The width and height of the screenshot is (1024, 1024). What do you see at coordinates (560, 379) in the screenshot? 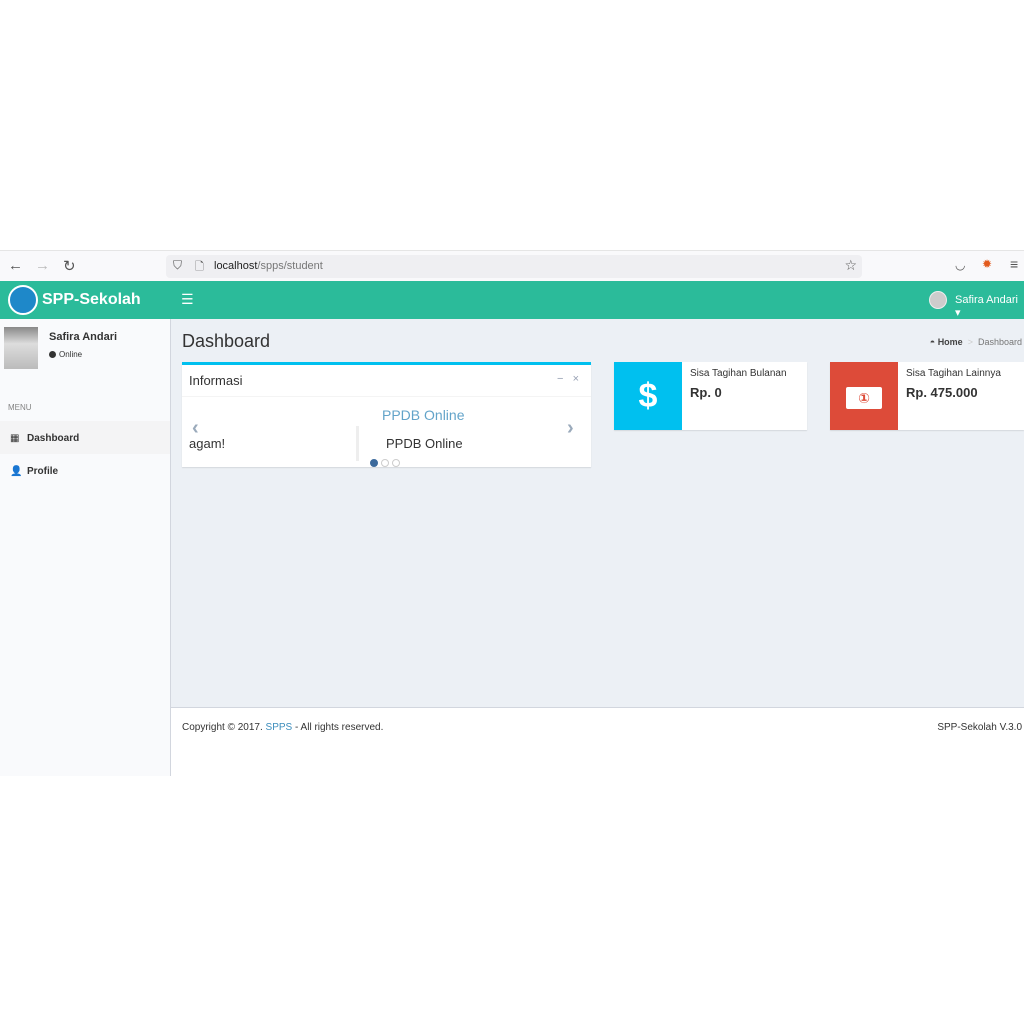
I see `collapse-icon: −` at bounding box center [560, 379].